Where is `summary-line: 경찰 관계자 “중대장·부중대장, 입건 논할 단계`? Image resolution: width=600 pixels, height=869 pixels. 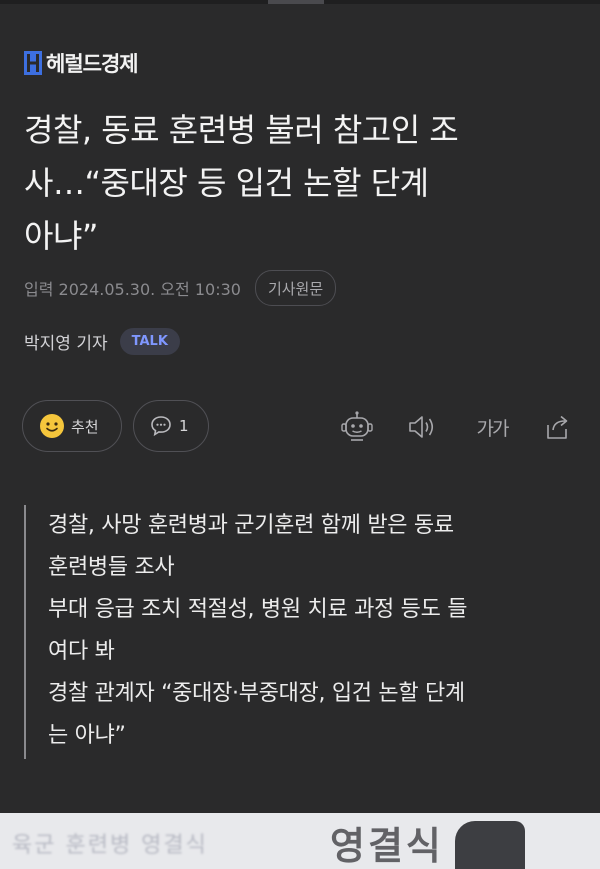
summary-line: 경찰 관계자 “중대장·부중대장, 입건 논할 단계 is located at coordinates (256, 693).